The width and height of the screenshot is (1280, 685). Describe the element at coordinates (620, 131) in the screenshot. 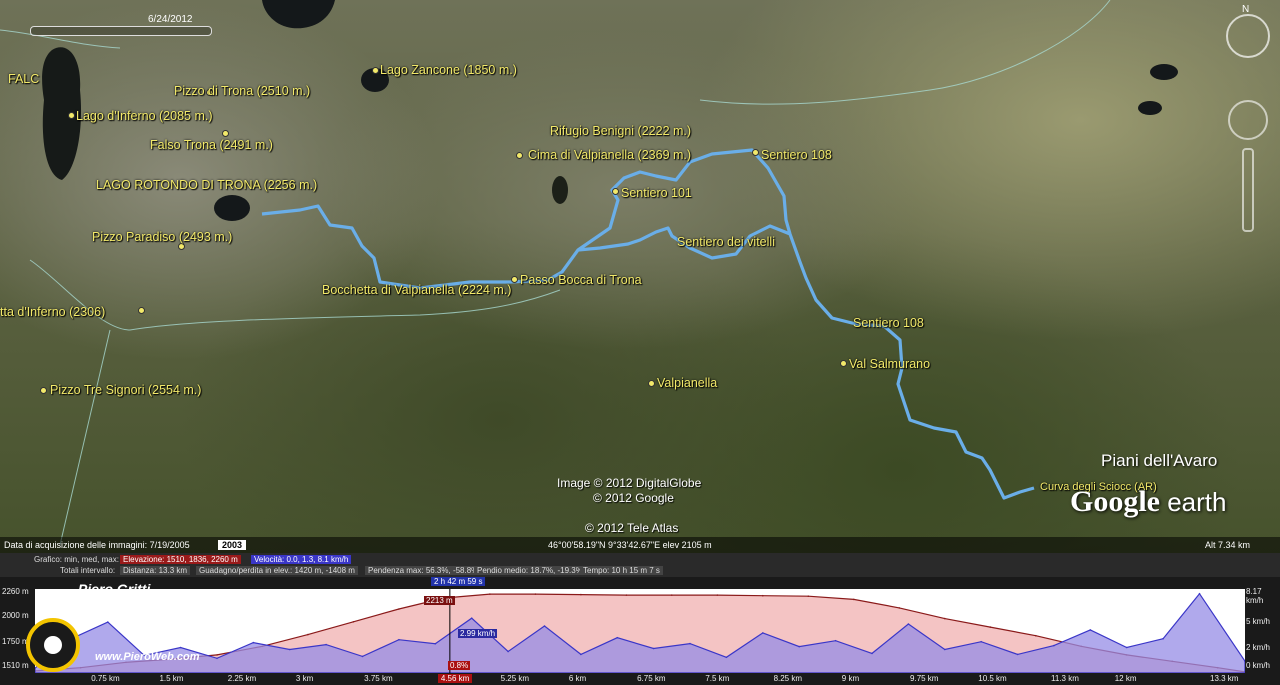

I see `map-label: Rifugio Benigni (2222 m.)` at that location.